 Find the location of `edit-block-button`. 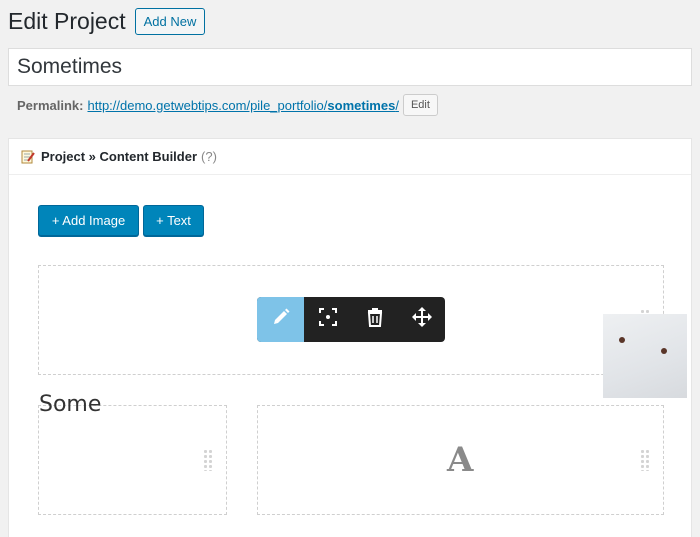

edit-block-button is located at coordinates (280, 319).